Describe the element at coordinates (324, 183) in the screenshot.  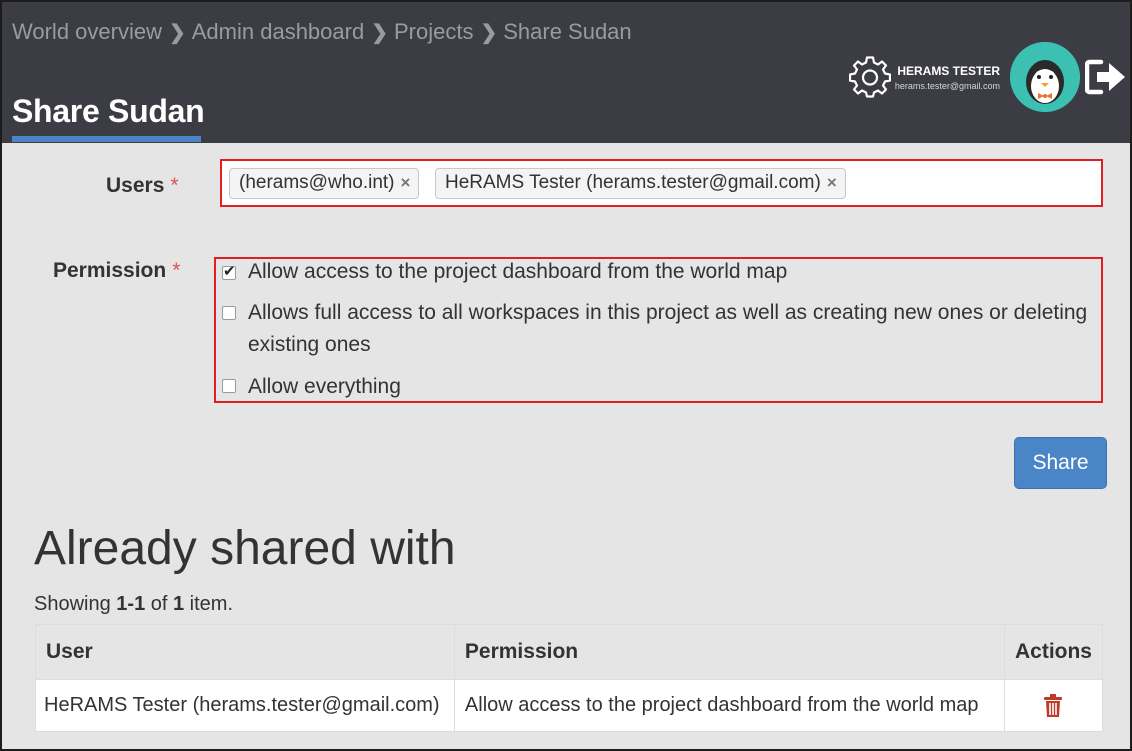
I see `user-tag: (herams@who.int) ×` at that location.